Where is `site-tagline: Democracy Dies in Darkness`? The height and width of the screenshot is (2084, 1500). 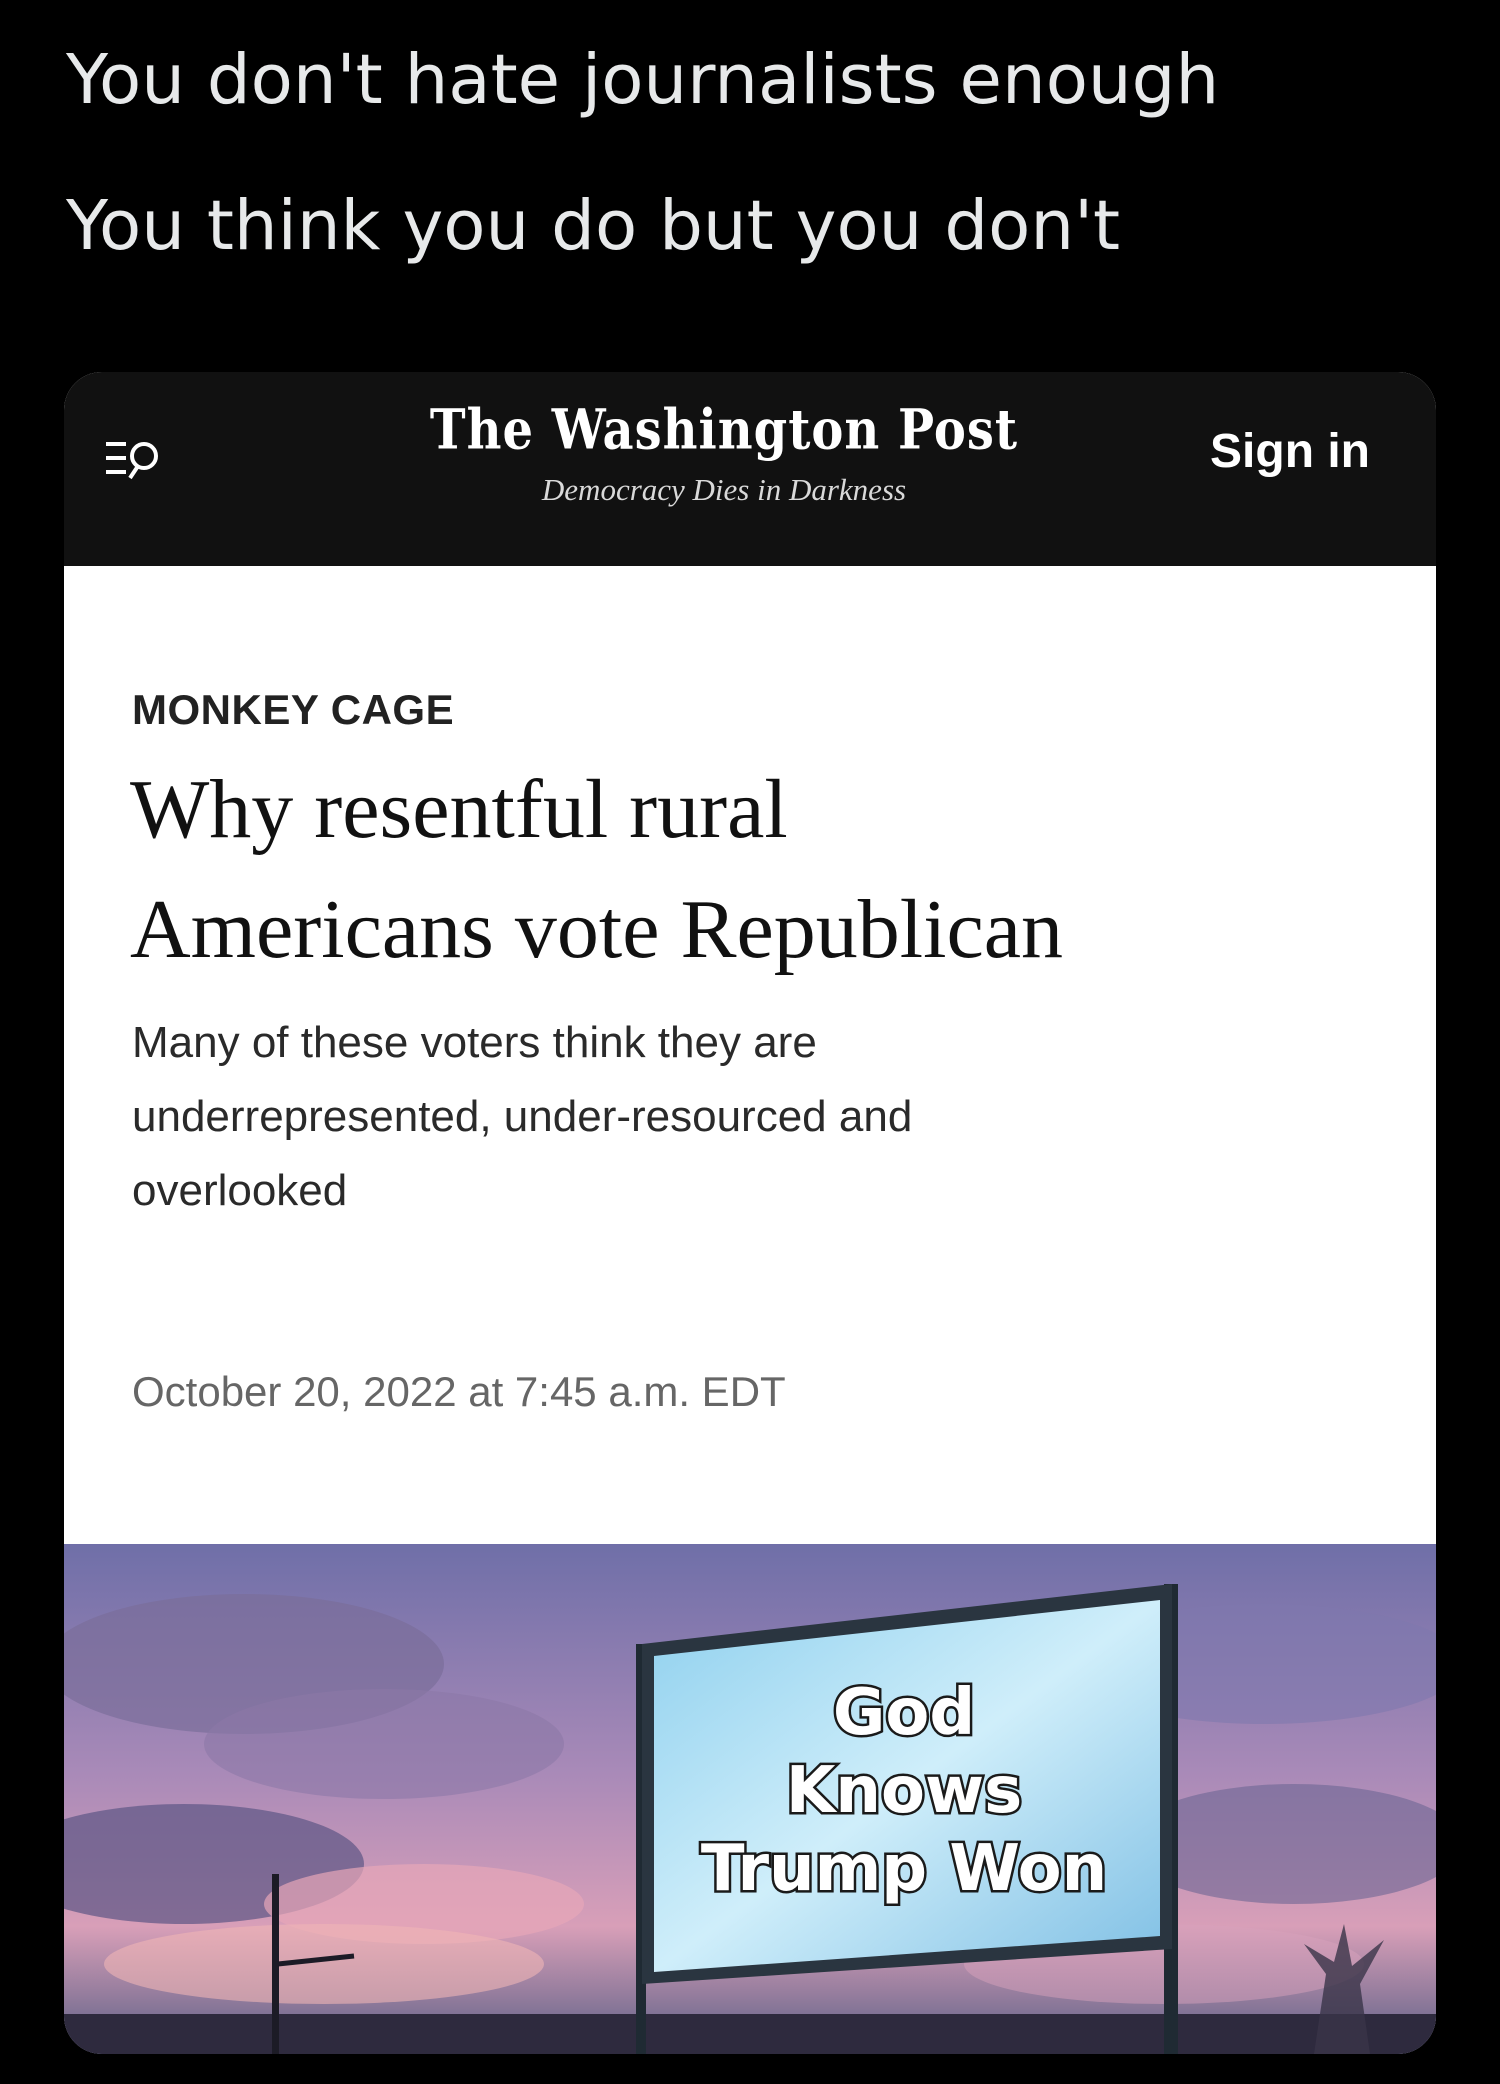 site-tagline: Democracy Dies in Darkness is located at coordinates (724, 489).